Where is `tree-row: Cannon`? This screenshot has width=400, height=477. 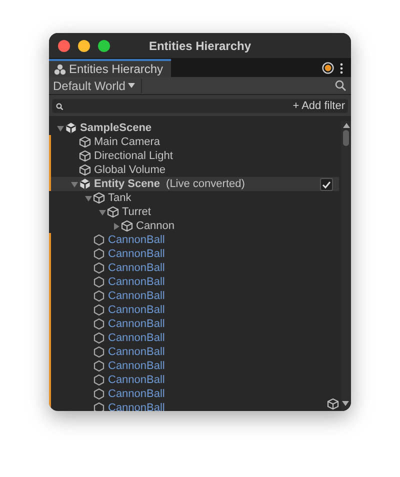
tree-row: Cannon is located at coordinates (194, 226).